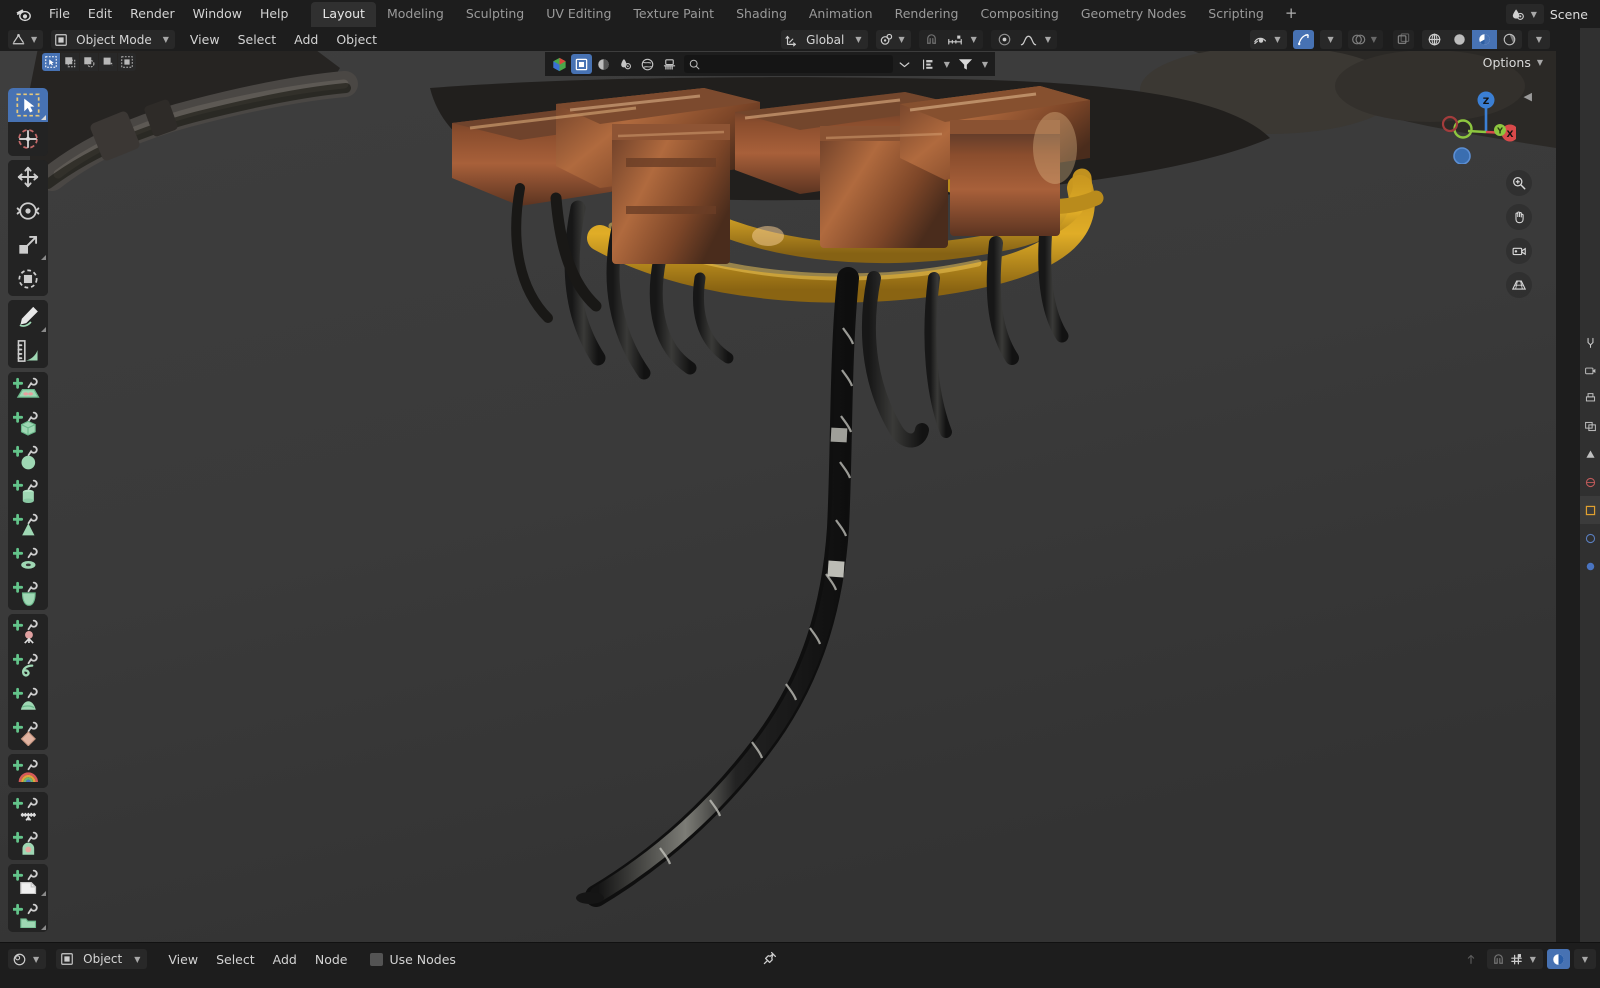  I want to click on shading-rendered-button, so click(1509, 39).